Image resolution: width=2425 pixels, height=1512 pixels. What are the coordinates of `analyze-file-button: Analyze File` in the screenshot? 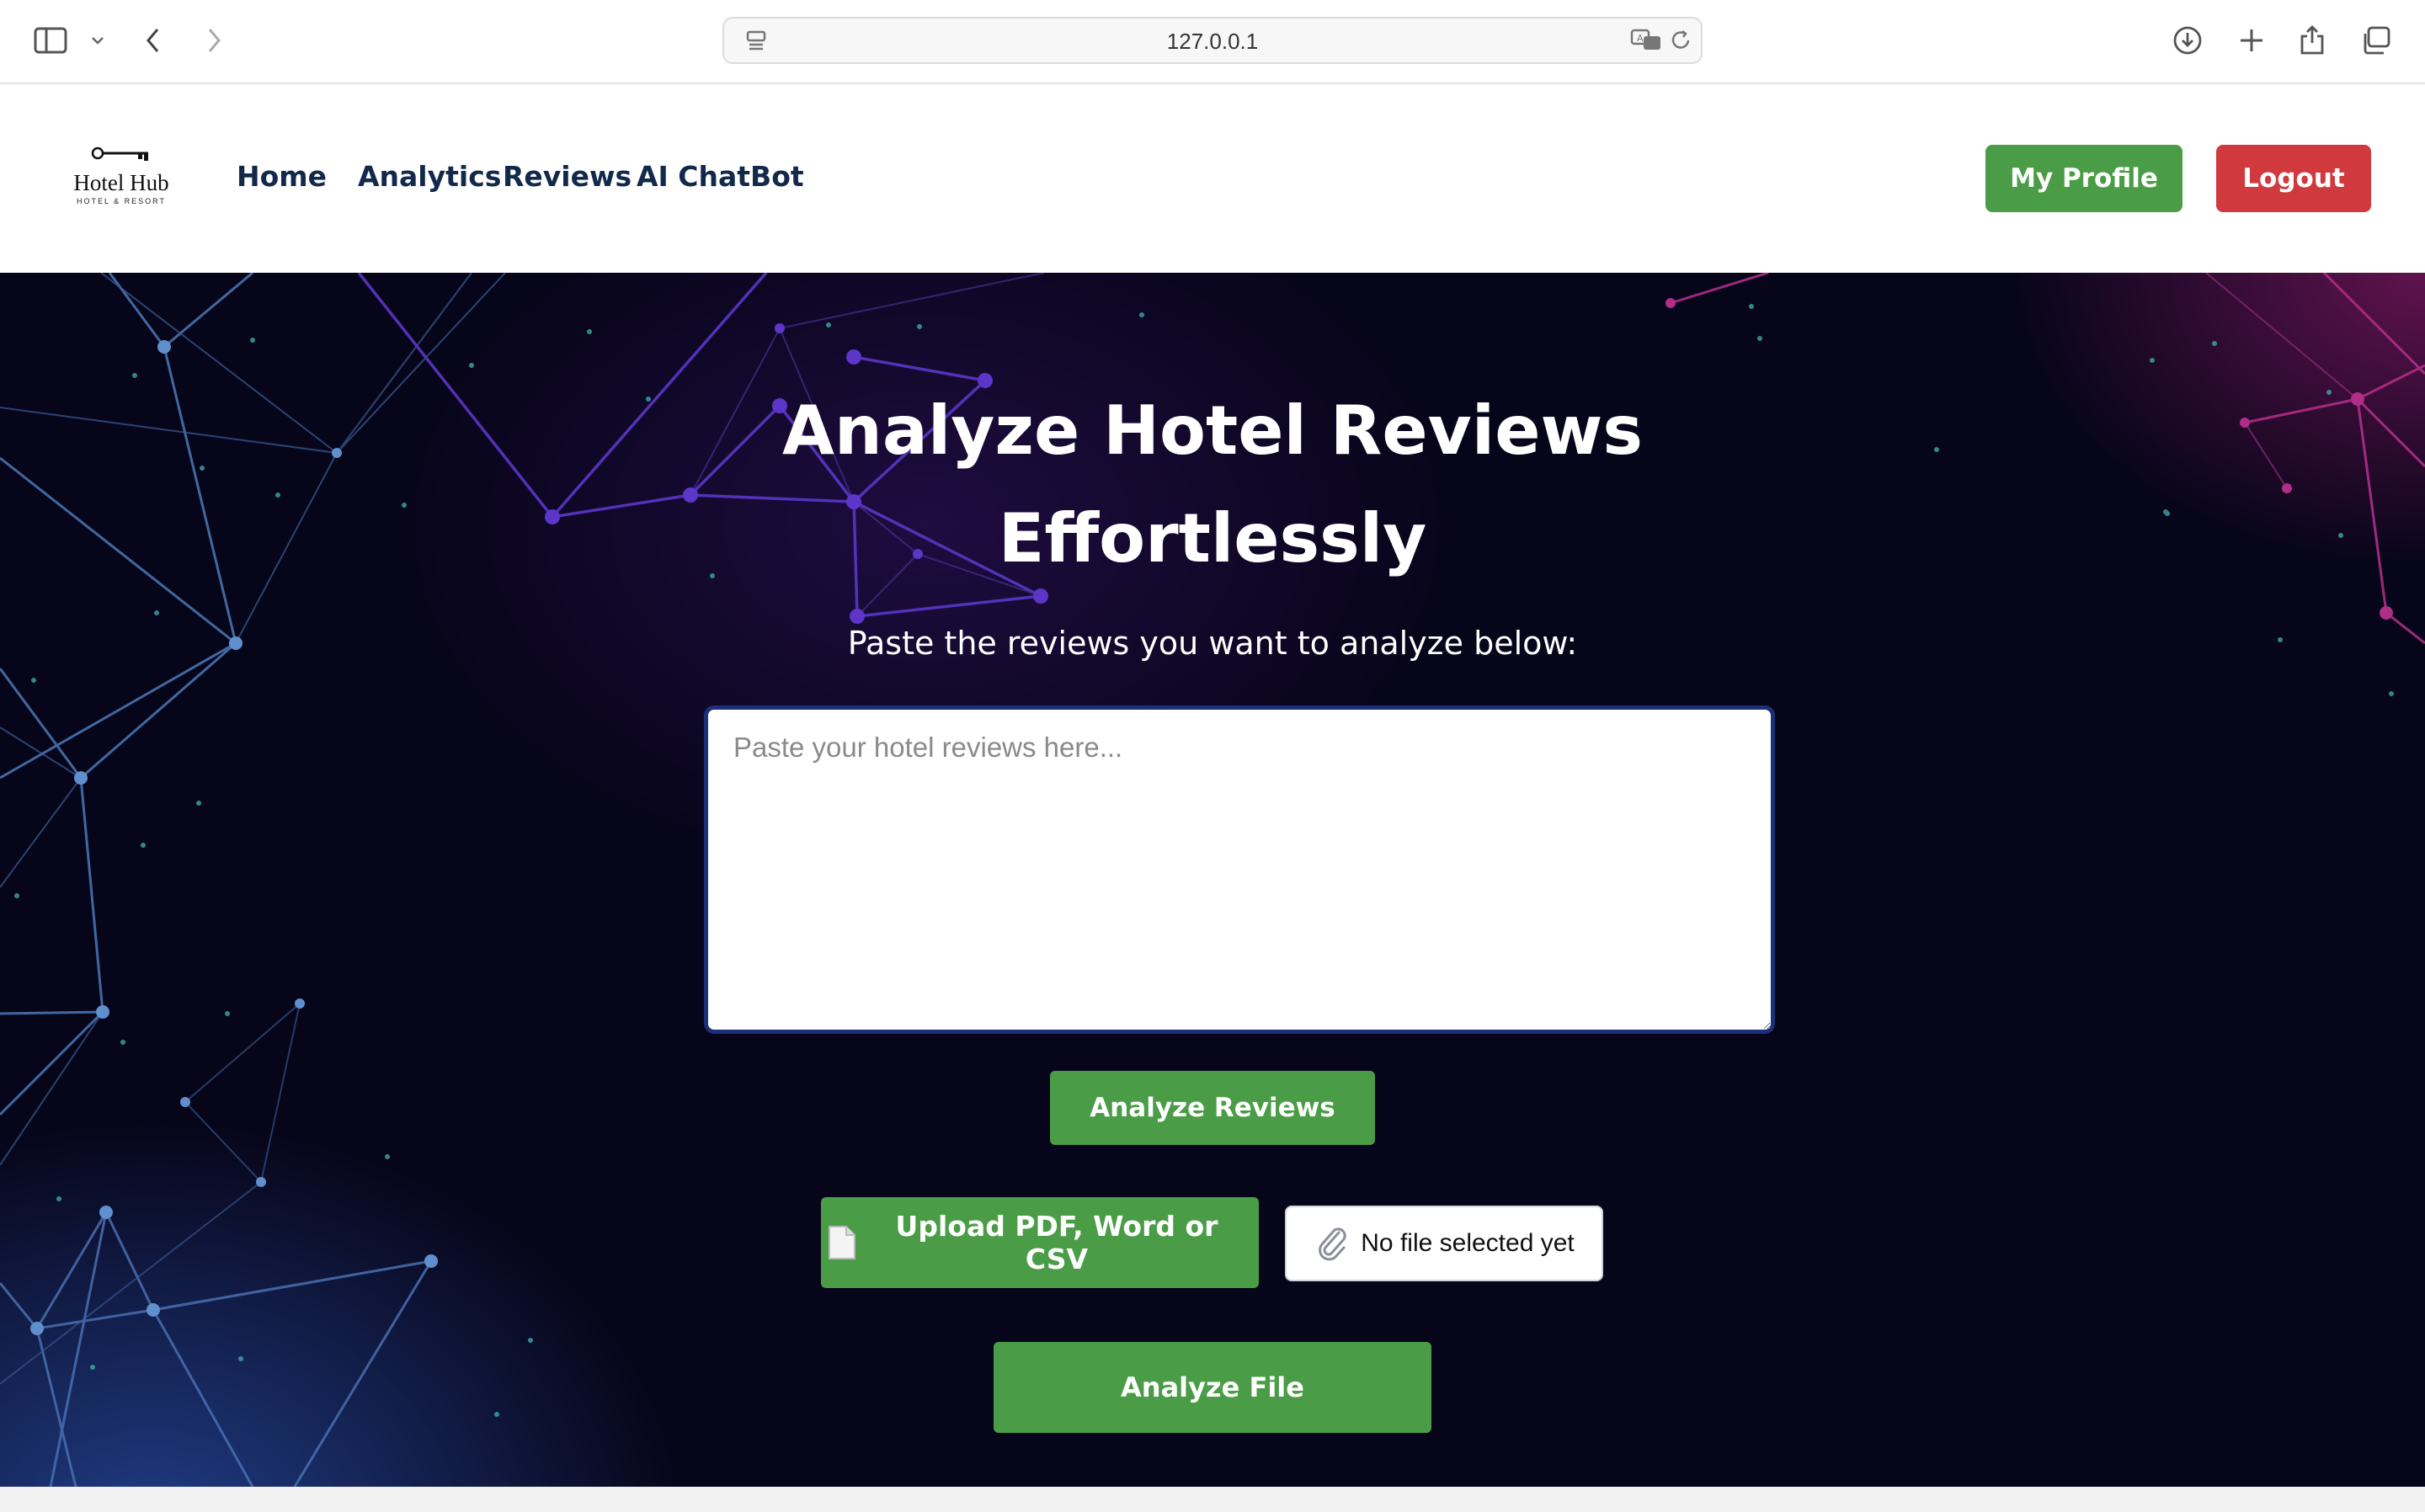 It's located at (1212, 1388).